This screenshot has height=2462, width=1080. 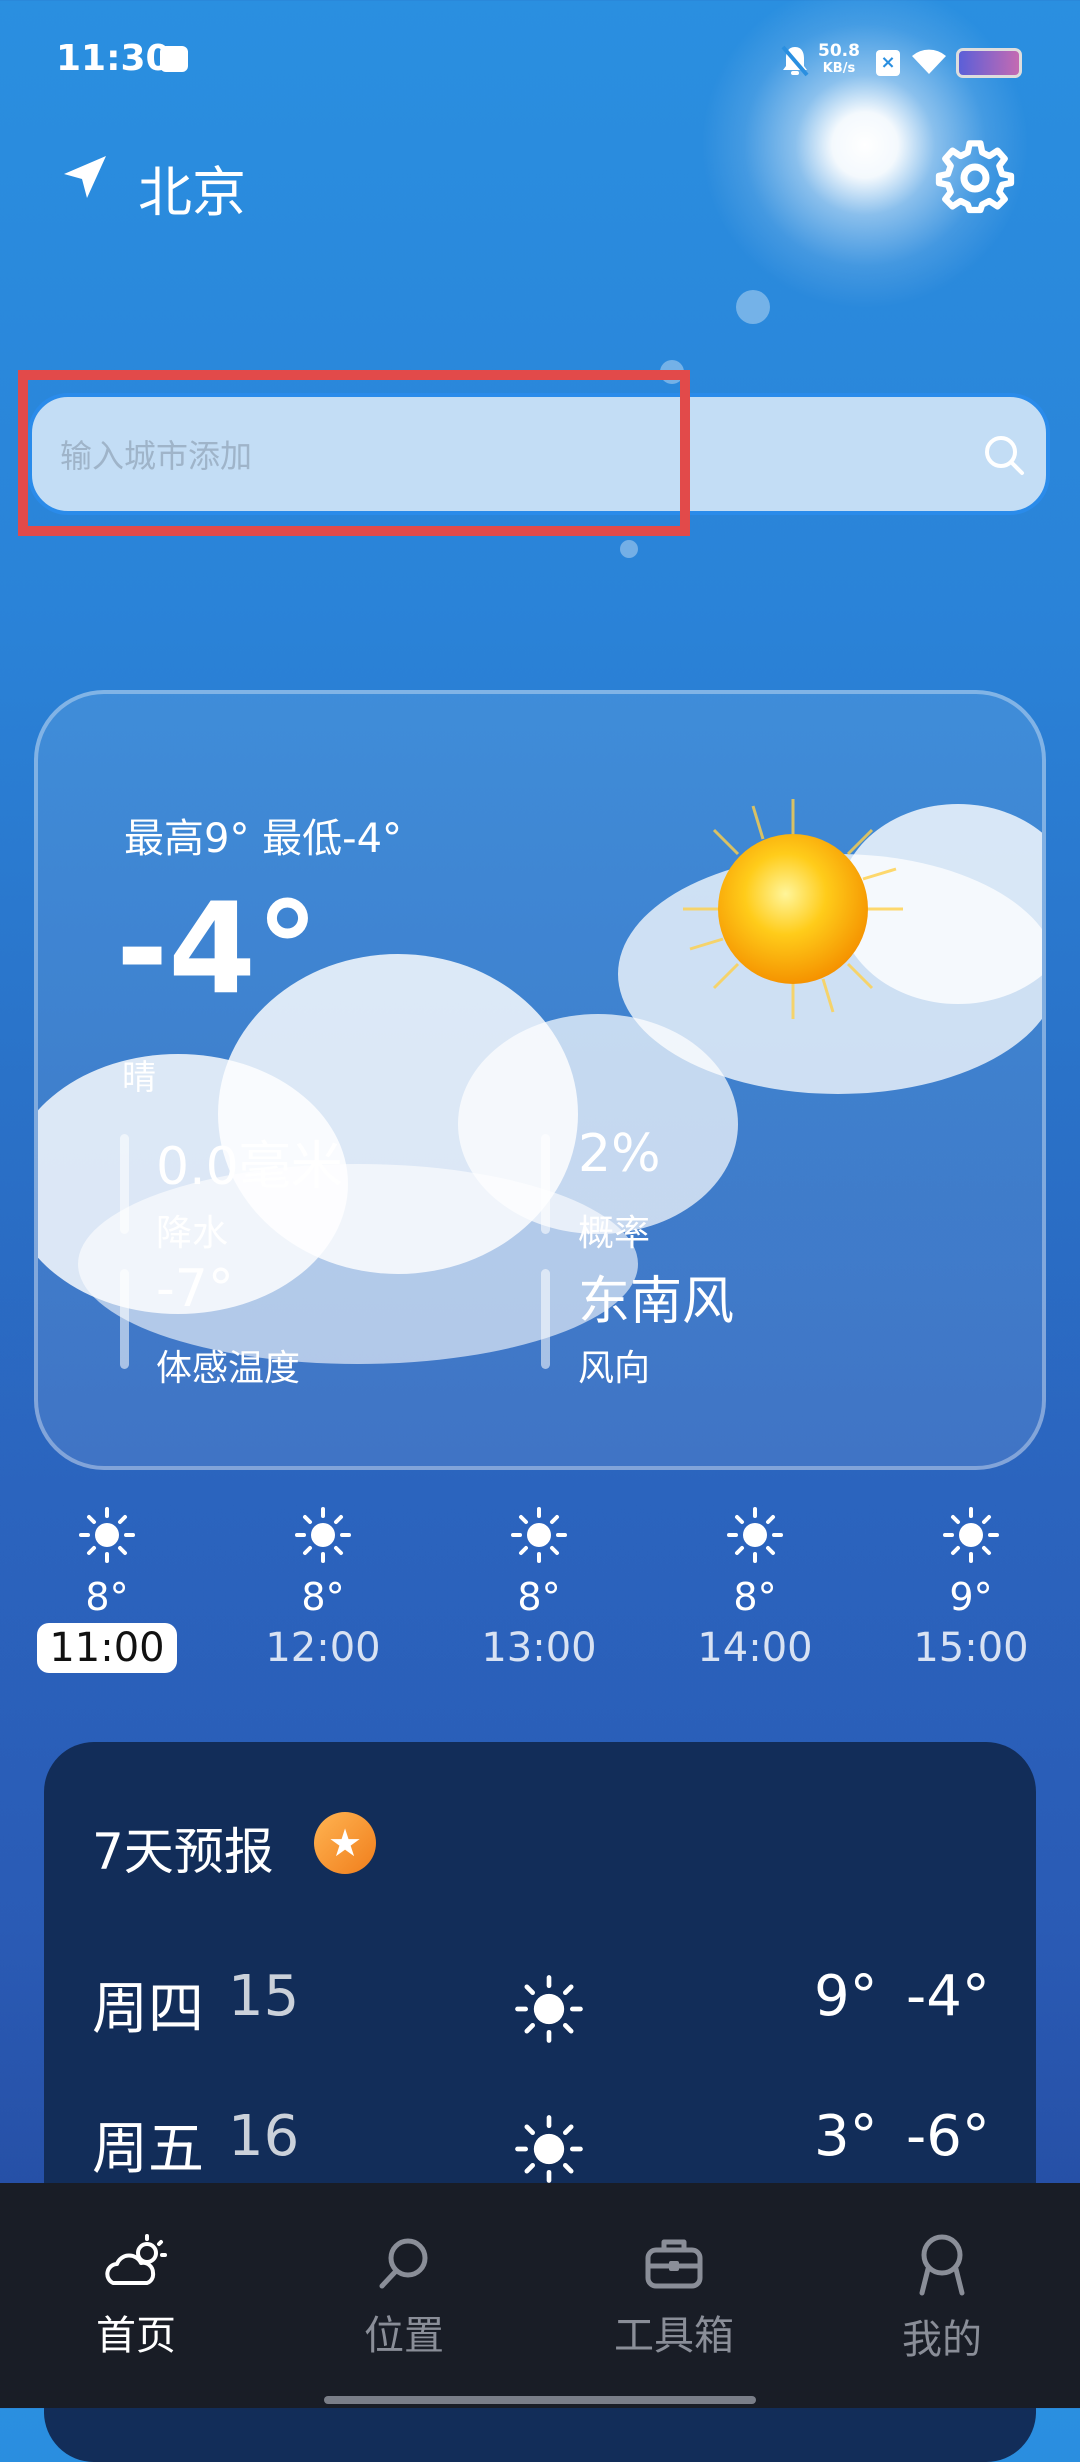 What do you see at coordinates (614, 1368) in the screenshot?
I see `wind-direction-label: 风向` at bounding box center [614, 1368].